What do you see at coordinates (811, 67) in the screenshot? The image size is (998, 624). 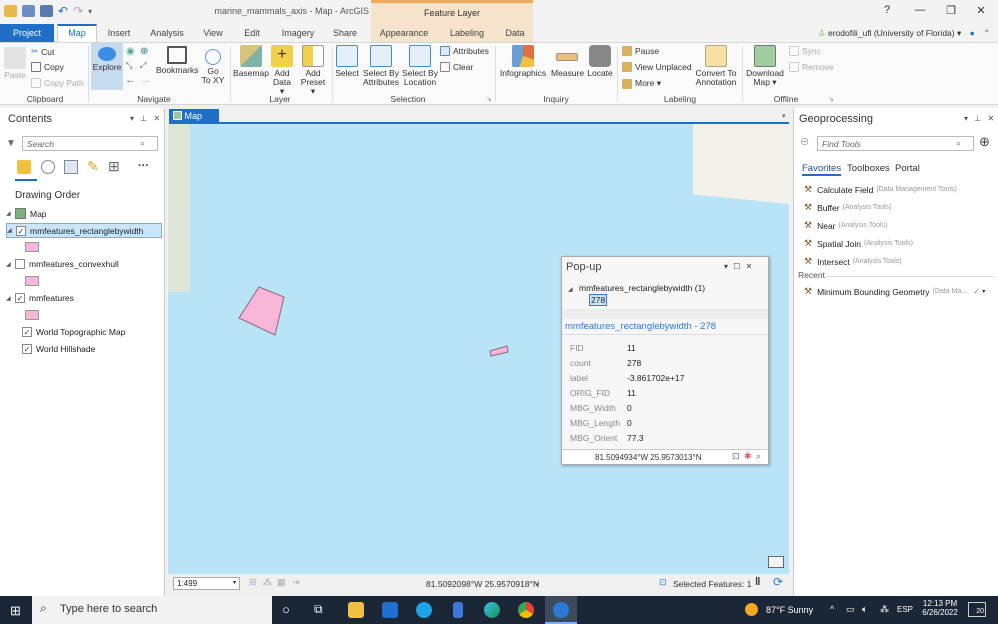 I see `remove-button: Remove` at bounding box center [811, 67].